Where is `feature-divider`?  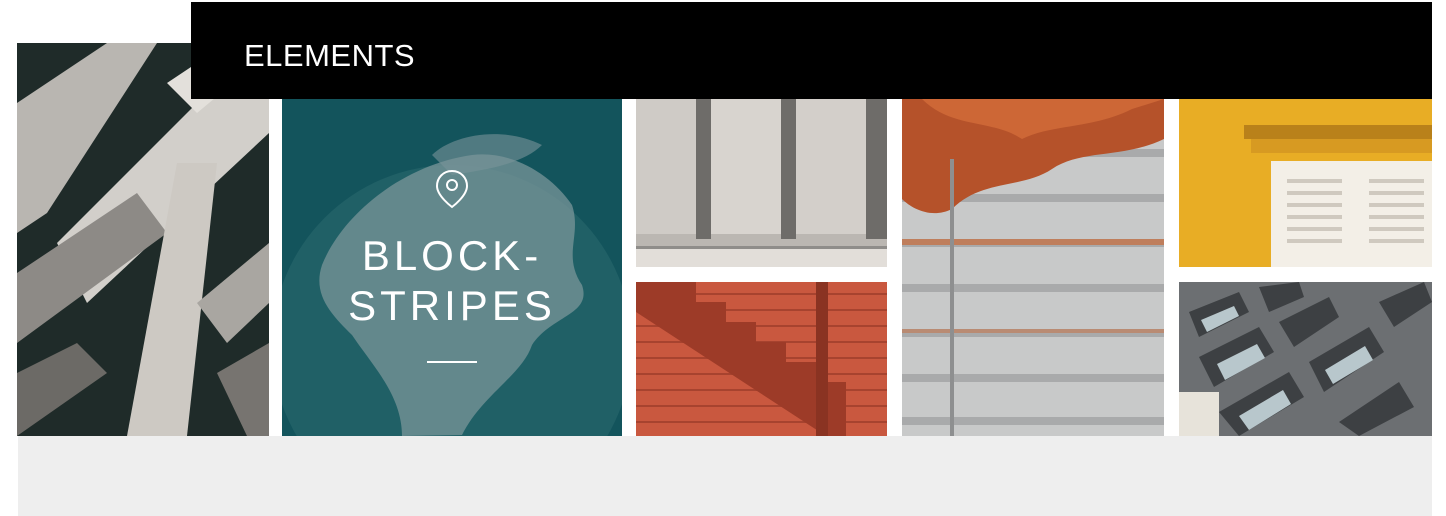
feature-divider is located at coordinates (452, 362).